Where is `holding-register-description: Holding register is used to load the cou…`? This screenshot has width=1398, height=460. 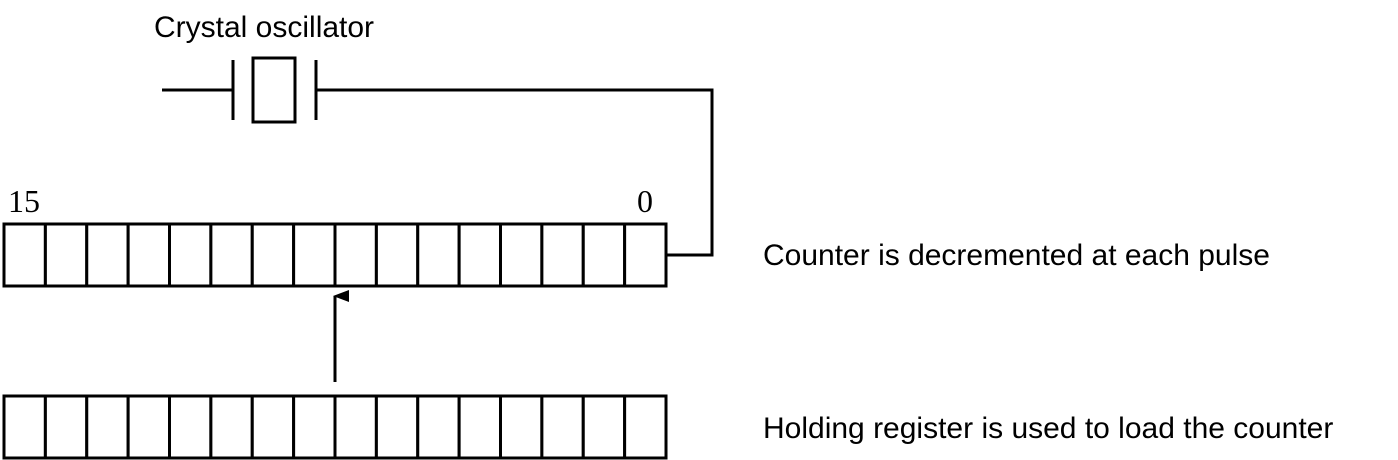
holding-register-description: Holding register is used to load the cou… is located at coordinates (1048, 428).